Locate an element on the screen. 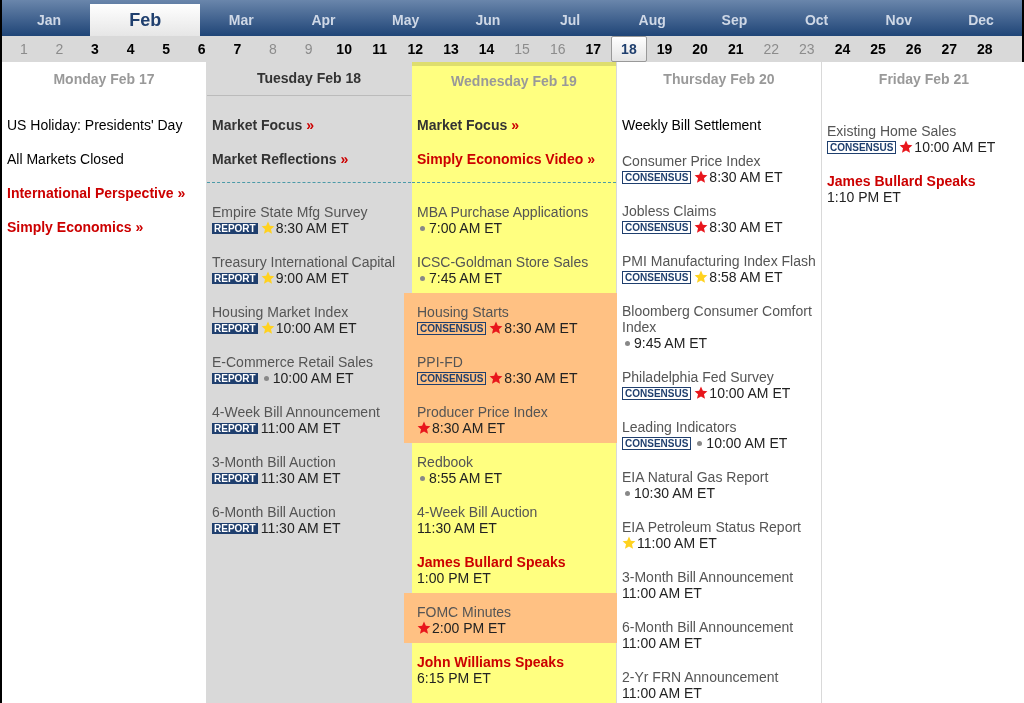 The image size is (1024, 703). date-button: 10 is located at coordinates (344, 49).